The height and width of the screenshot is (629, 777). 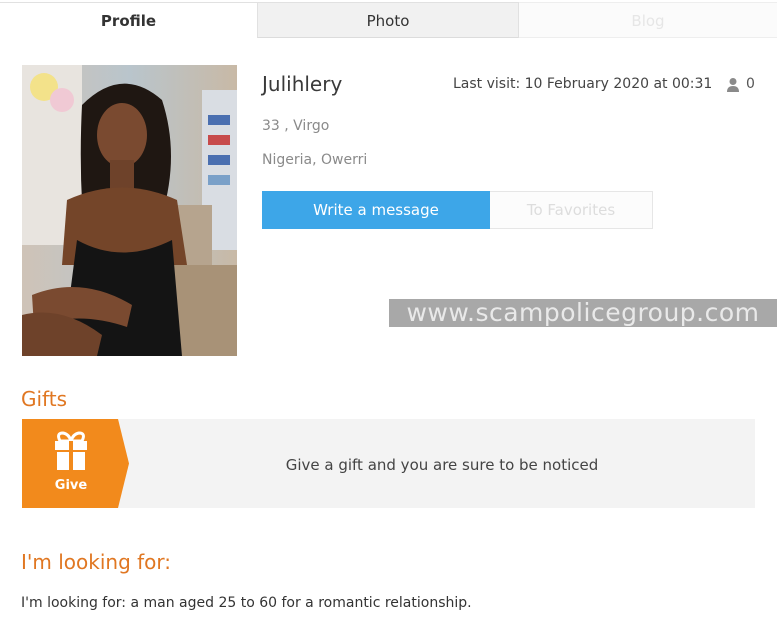 I want to click on profile-photo-image, so click(x=129, y=210).